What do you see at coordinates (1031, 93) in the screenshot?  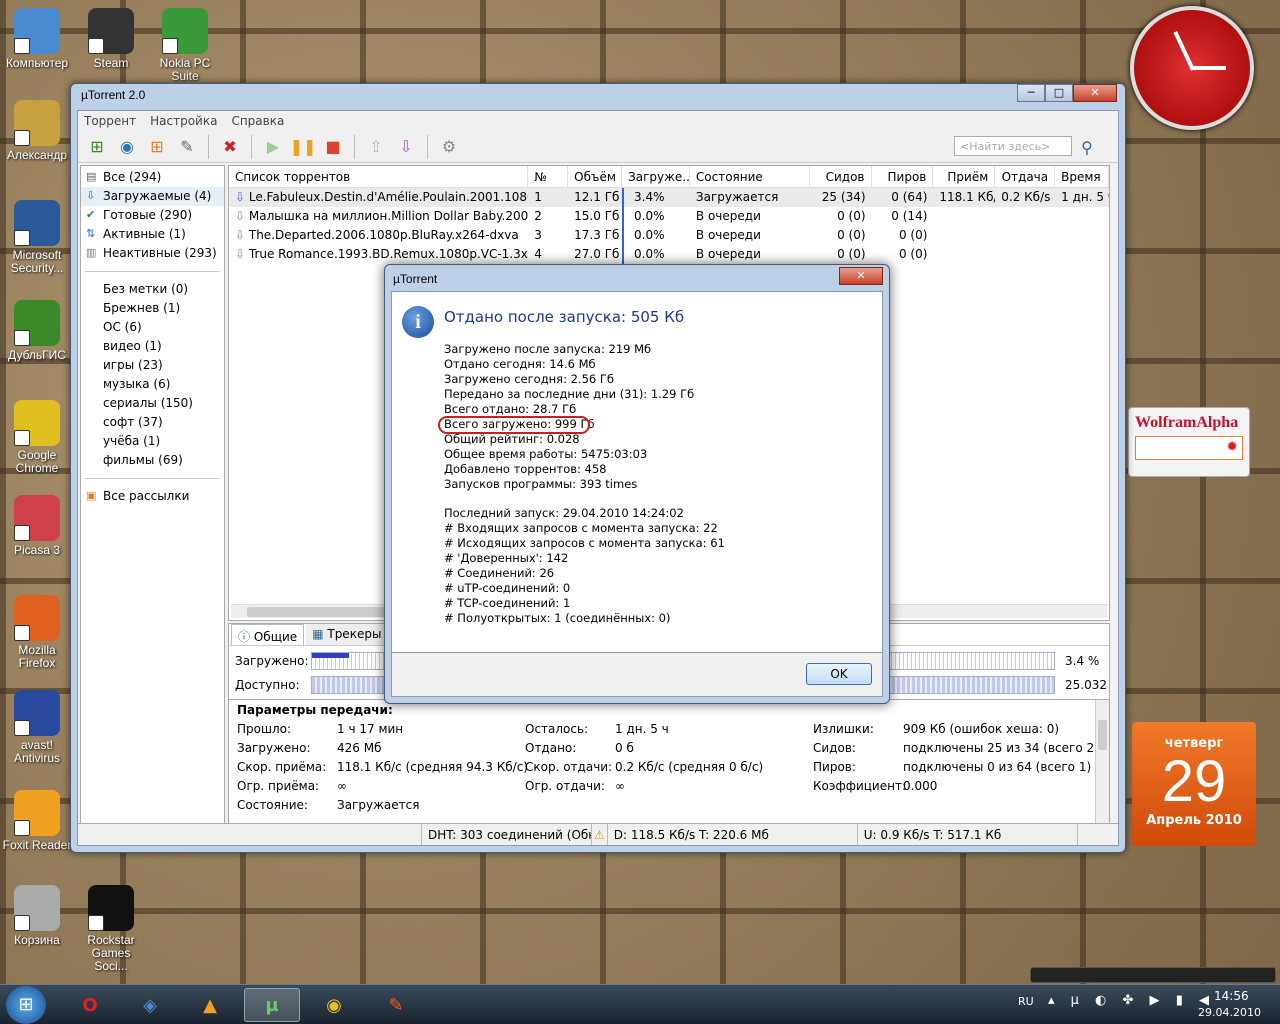 I see `minimize-button: ─` at bounding box center [1031, 93].